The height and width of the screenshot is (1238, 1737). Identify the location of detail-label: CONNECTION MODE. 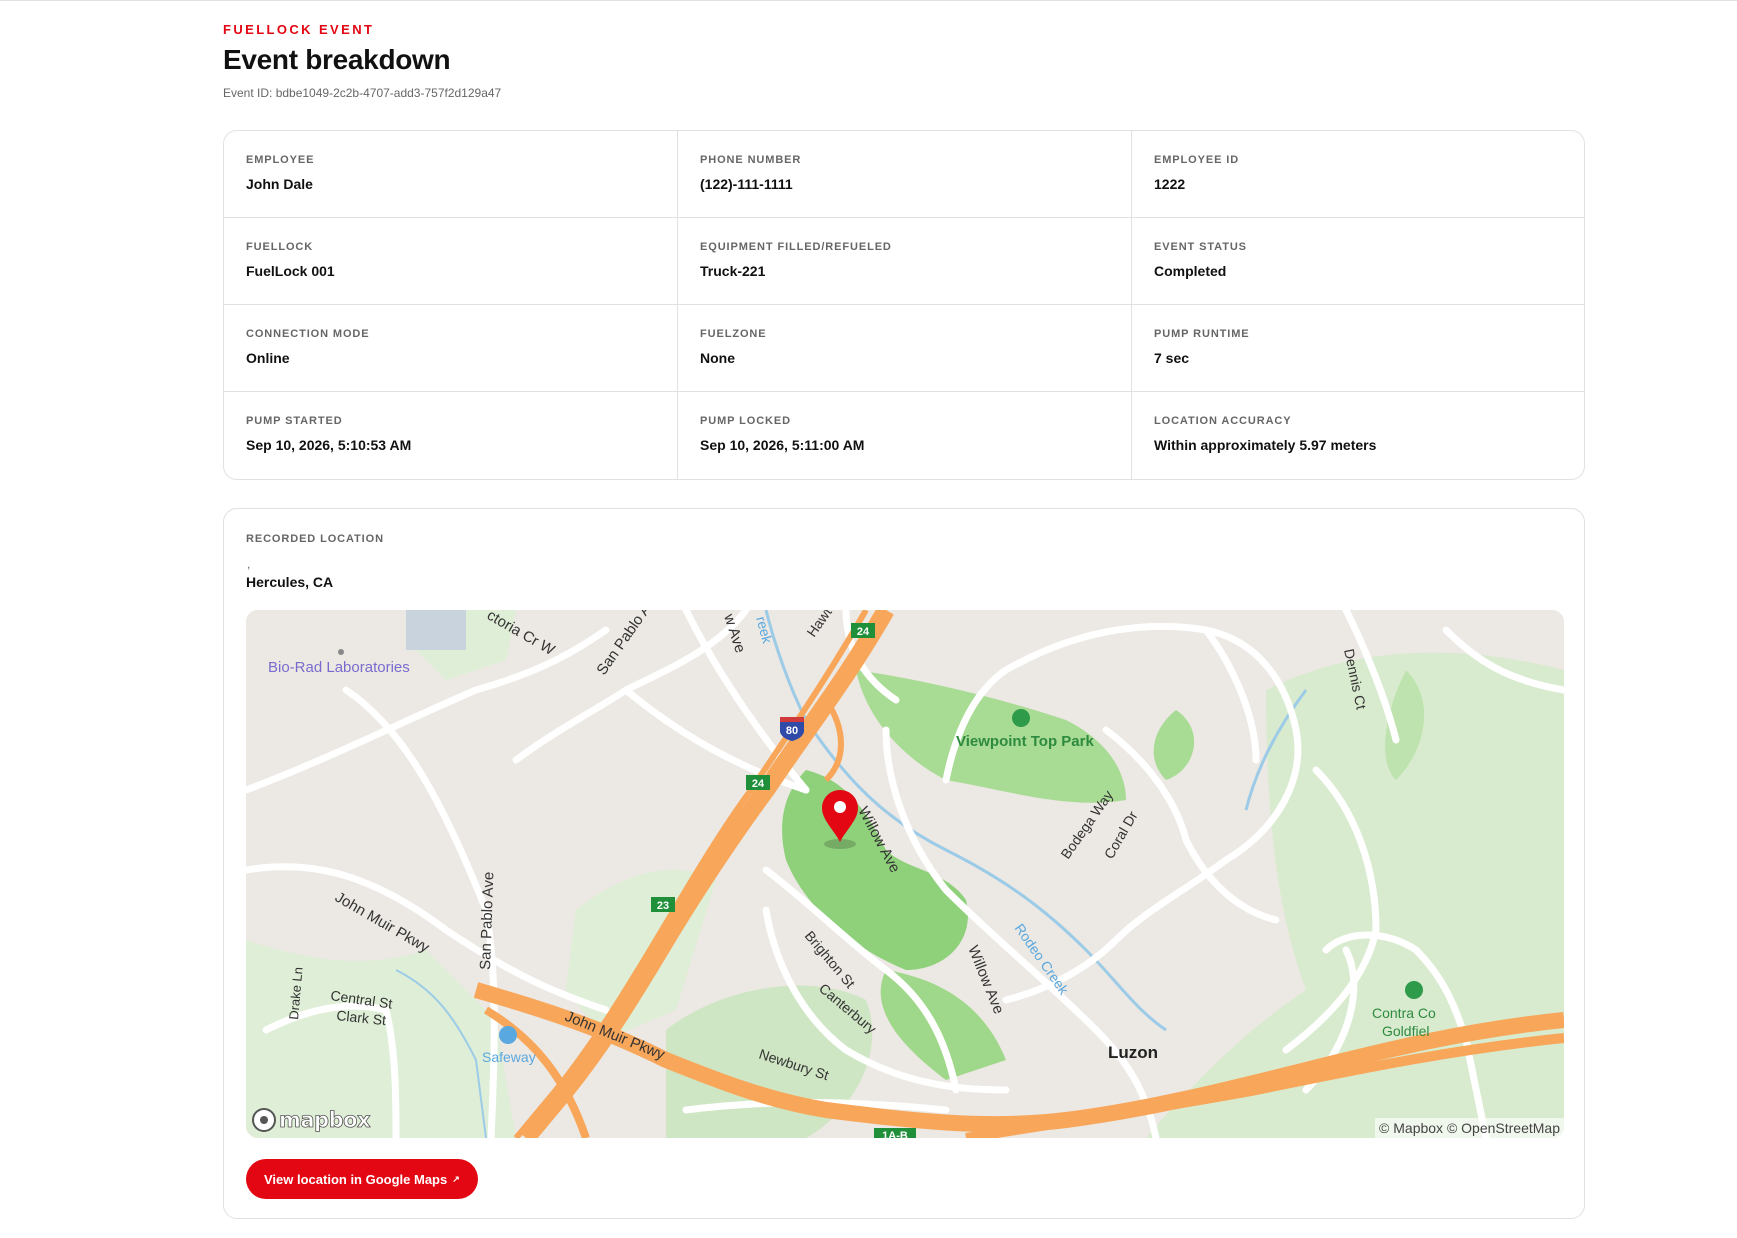
(308, 334).